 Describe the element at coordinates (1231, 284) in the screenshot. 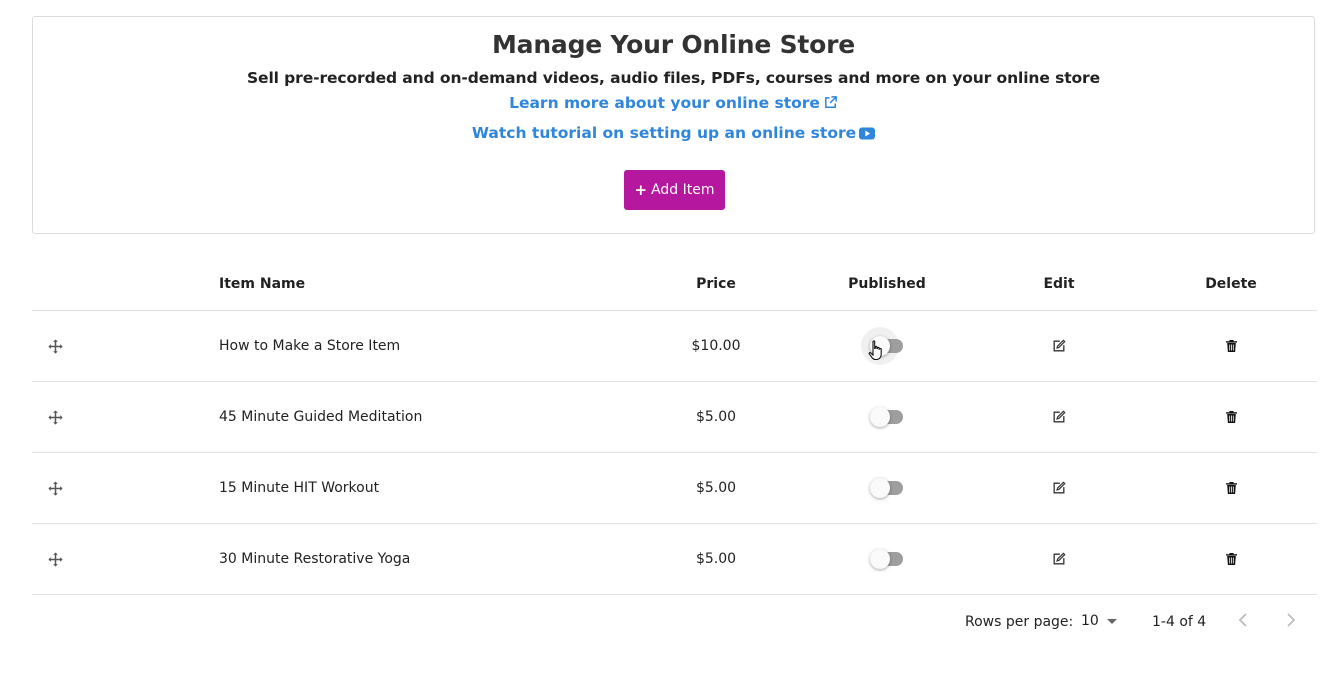

I see `column-header-delete: Delete` at that location.